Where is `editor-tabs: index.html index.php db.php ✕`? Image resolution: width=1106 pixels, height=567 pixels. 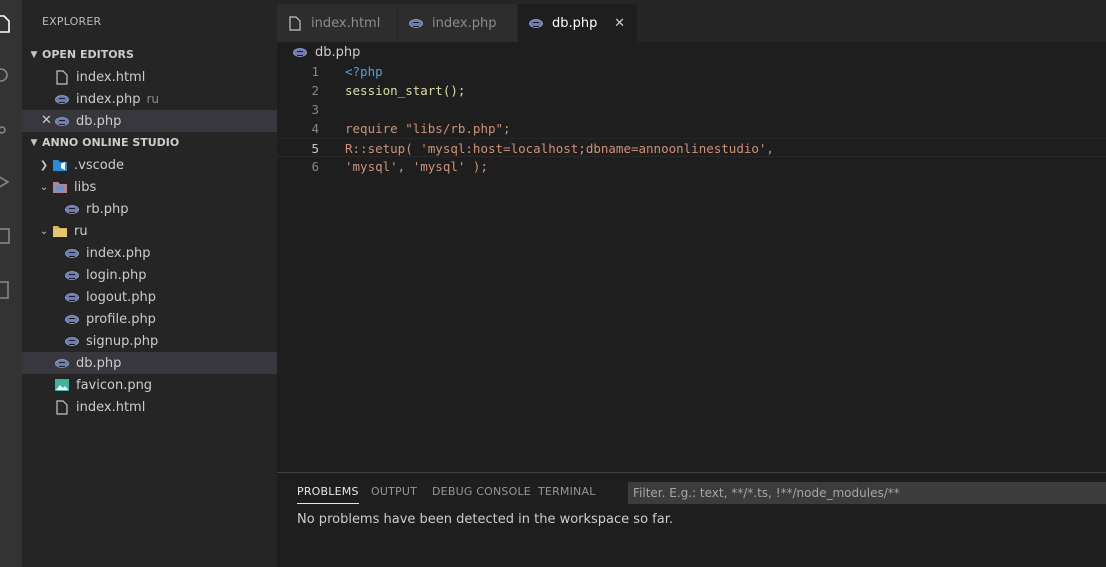 editor-tabs: index.html index.php db.php ✕ is located at coordinates (691, 21).